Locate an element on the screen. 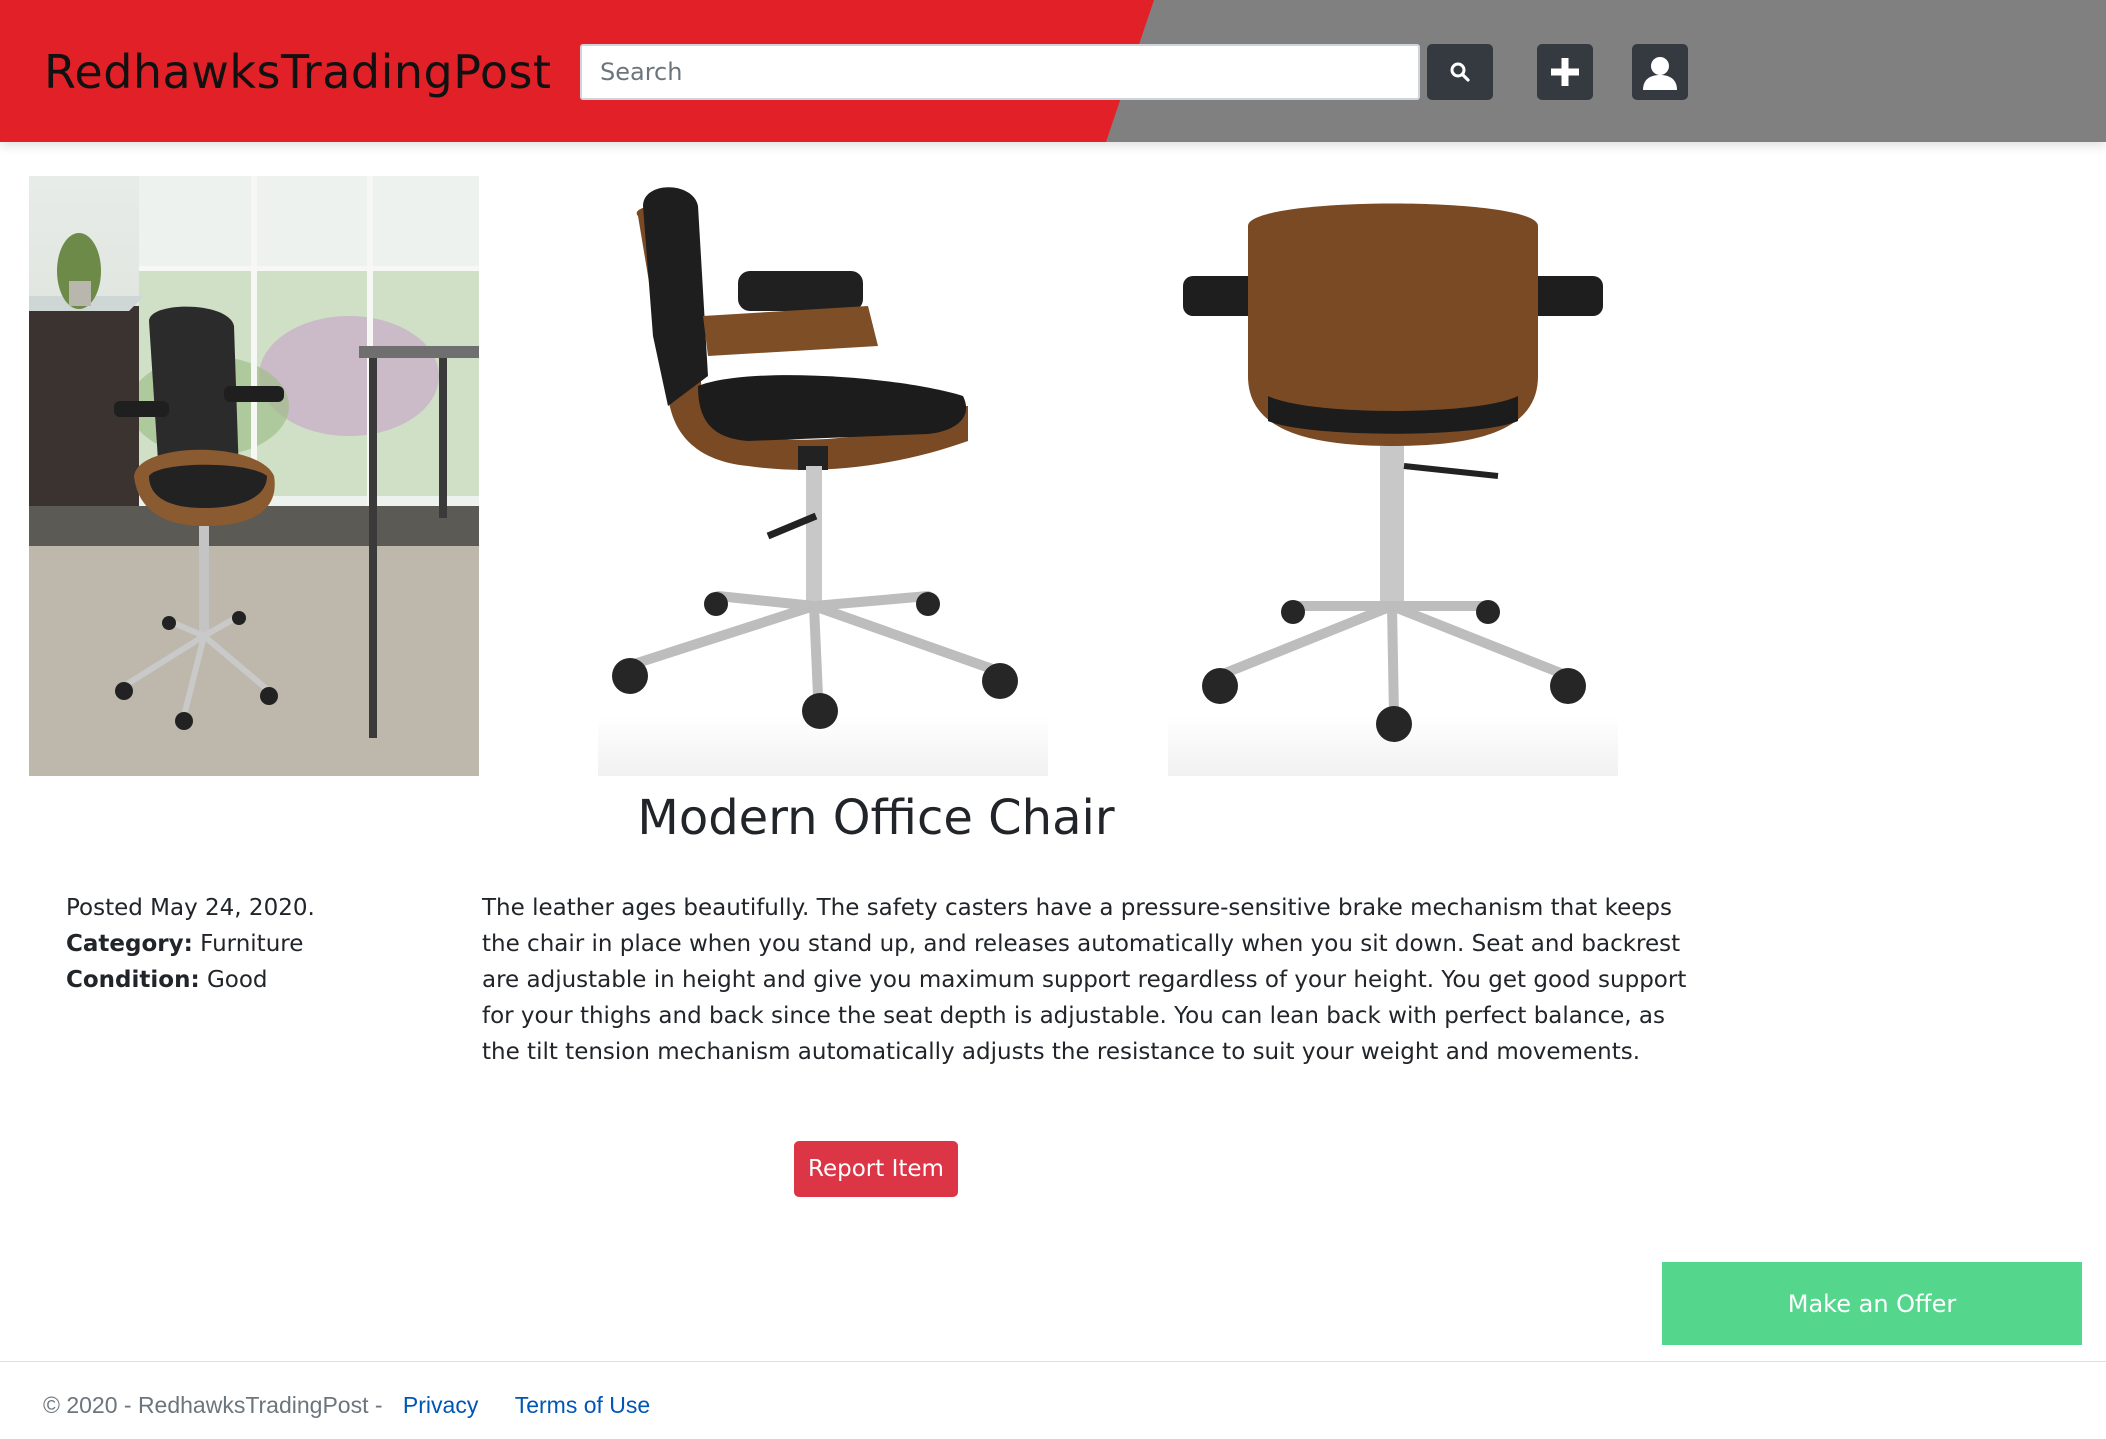 The height and width of the screenshot is (1439, 2106). category-row: Category: Furniture is located at coordinates (256, 944).